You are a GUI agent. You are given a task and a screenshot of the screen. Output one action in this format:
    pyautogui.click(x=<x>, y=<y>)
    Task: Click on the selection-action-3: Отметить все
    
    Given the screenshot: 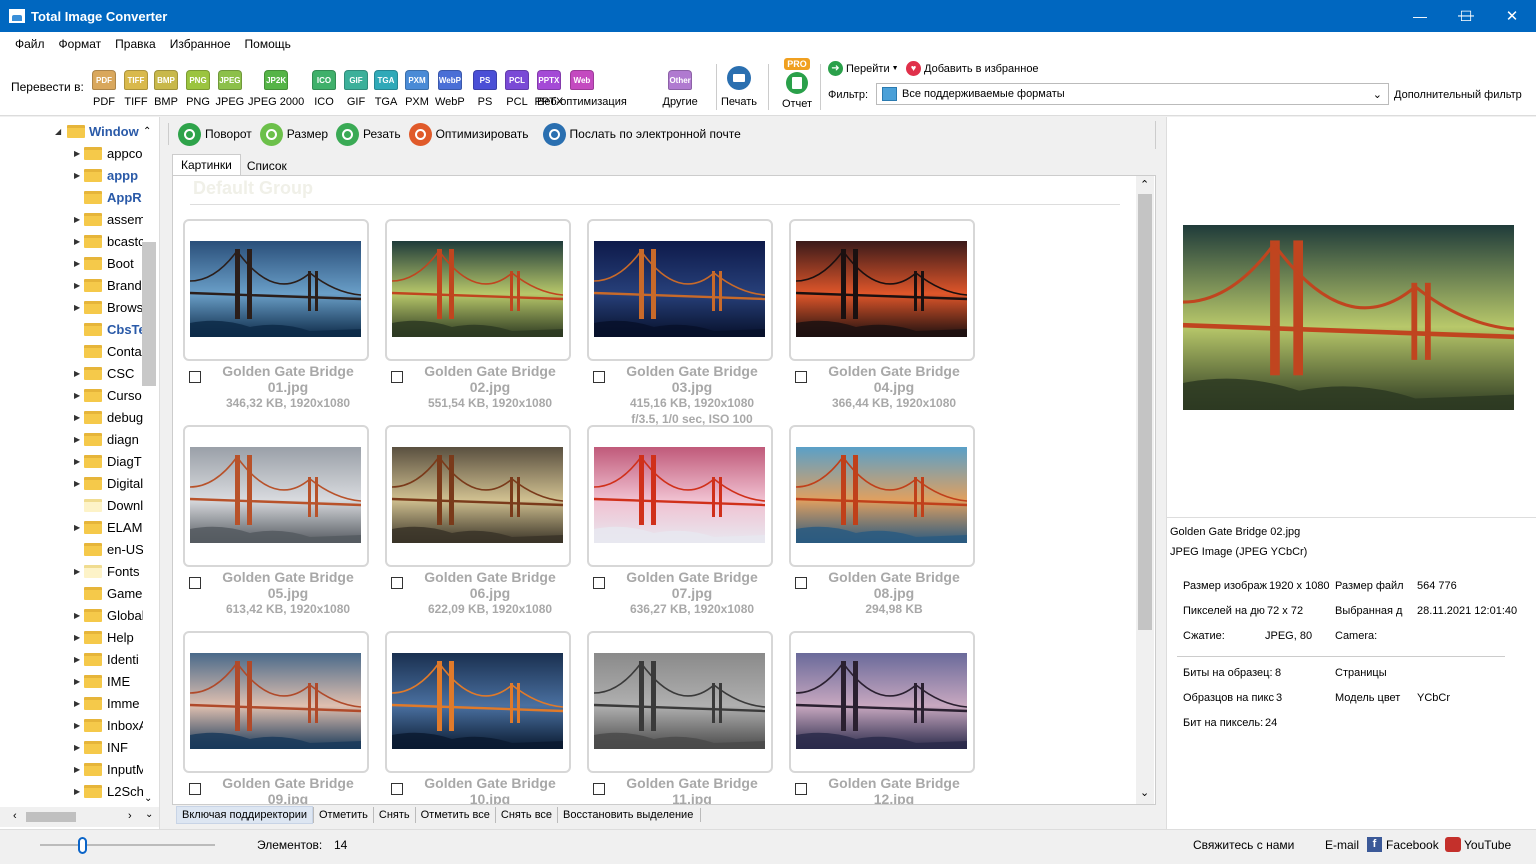 What is the action you would take?
    pyautogui.click(x=454, y=815)
    